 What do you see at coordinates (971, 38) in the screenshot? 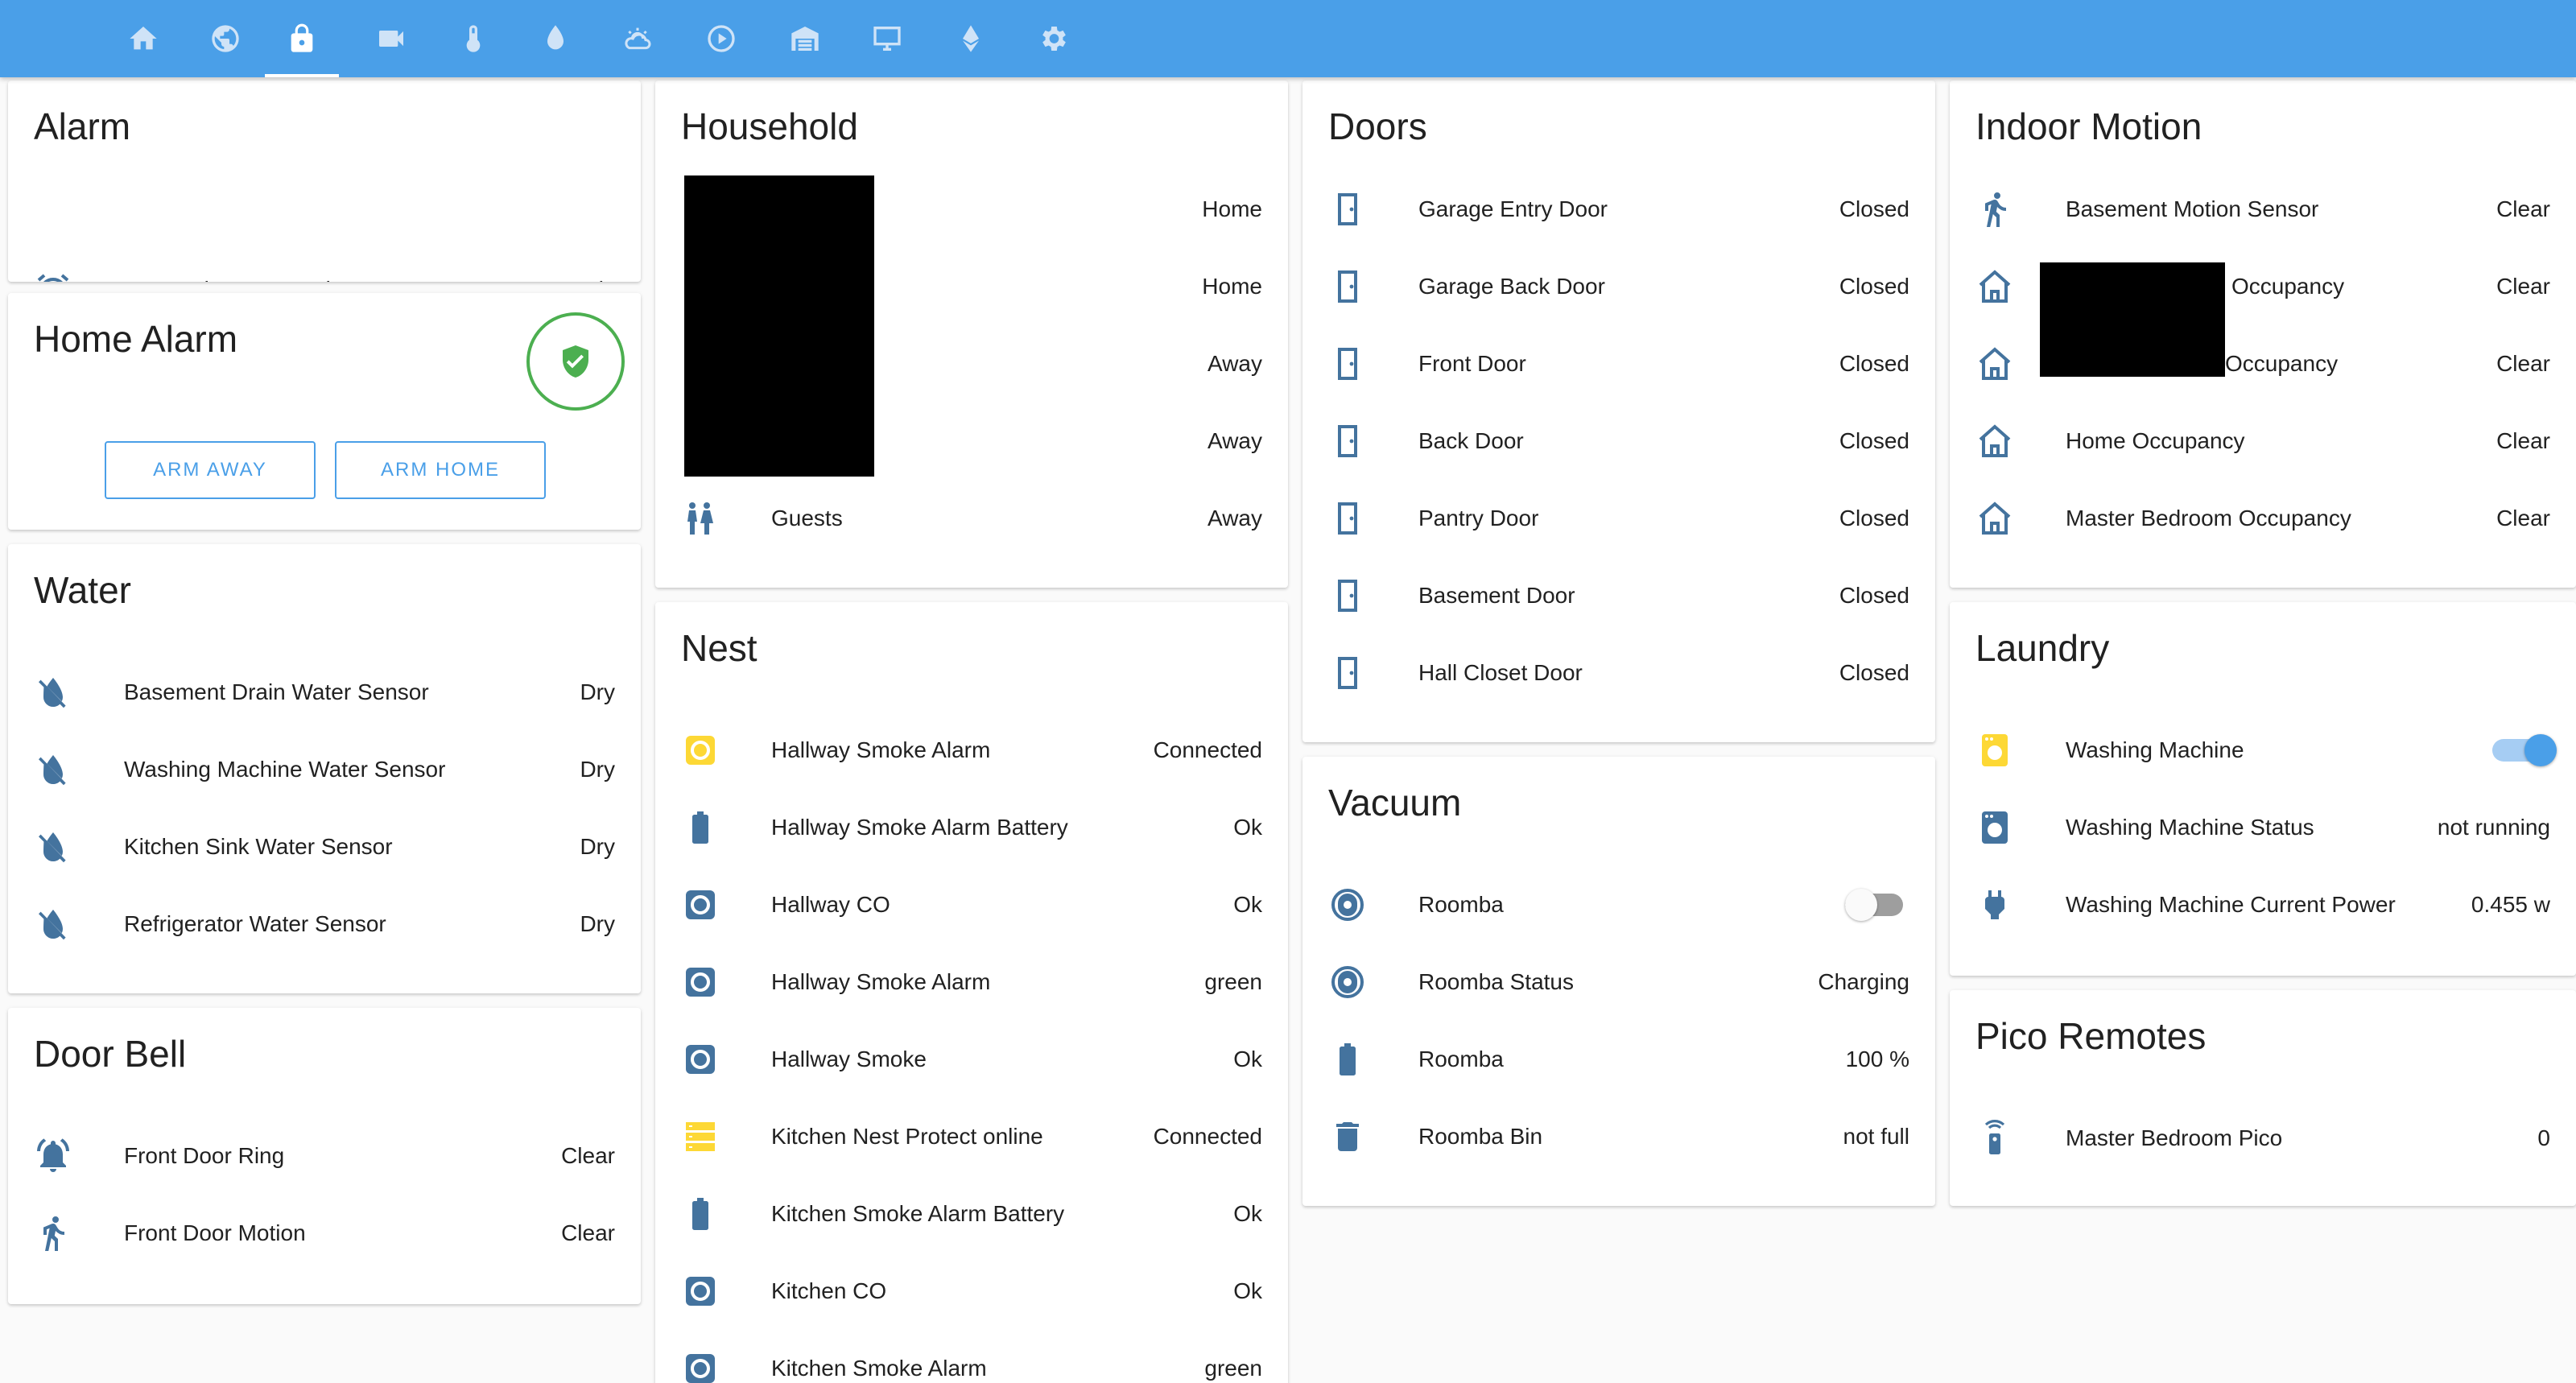
I see `tab-crypto` at bounding box center [971, 38].